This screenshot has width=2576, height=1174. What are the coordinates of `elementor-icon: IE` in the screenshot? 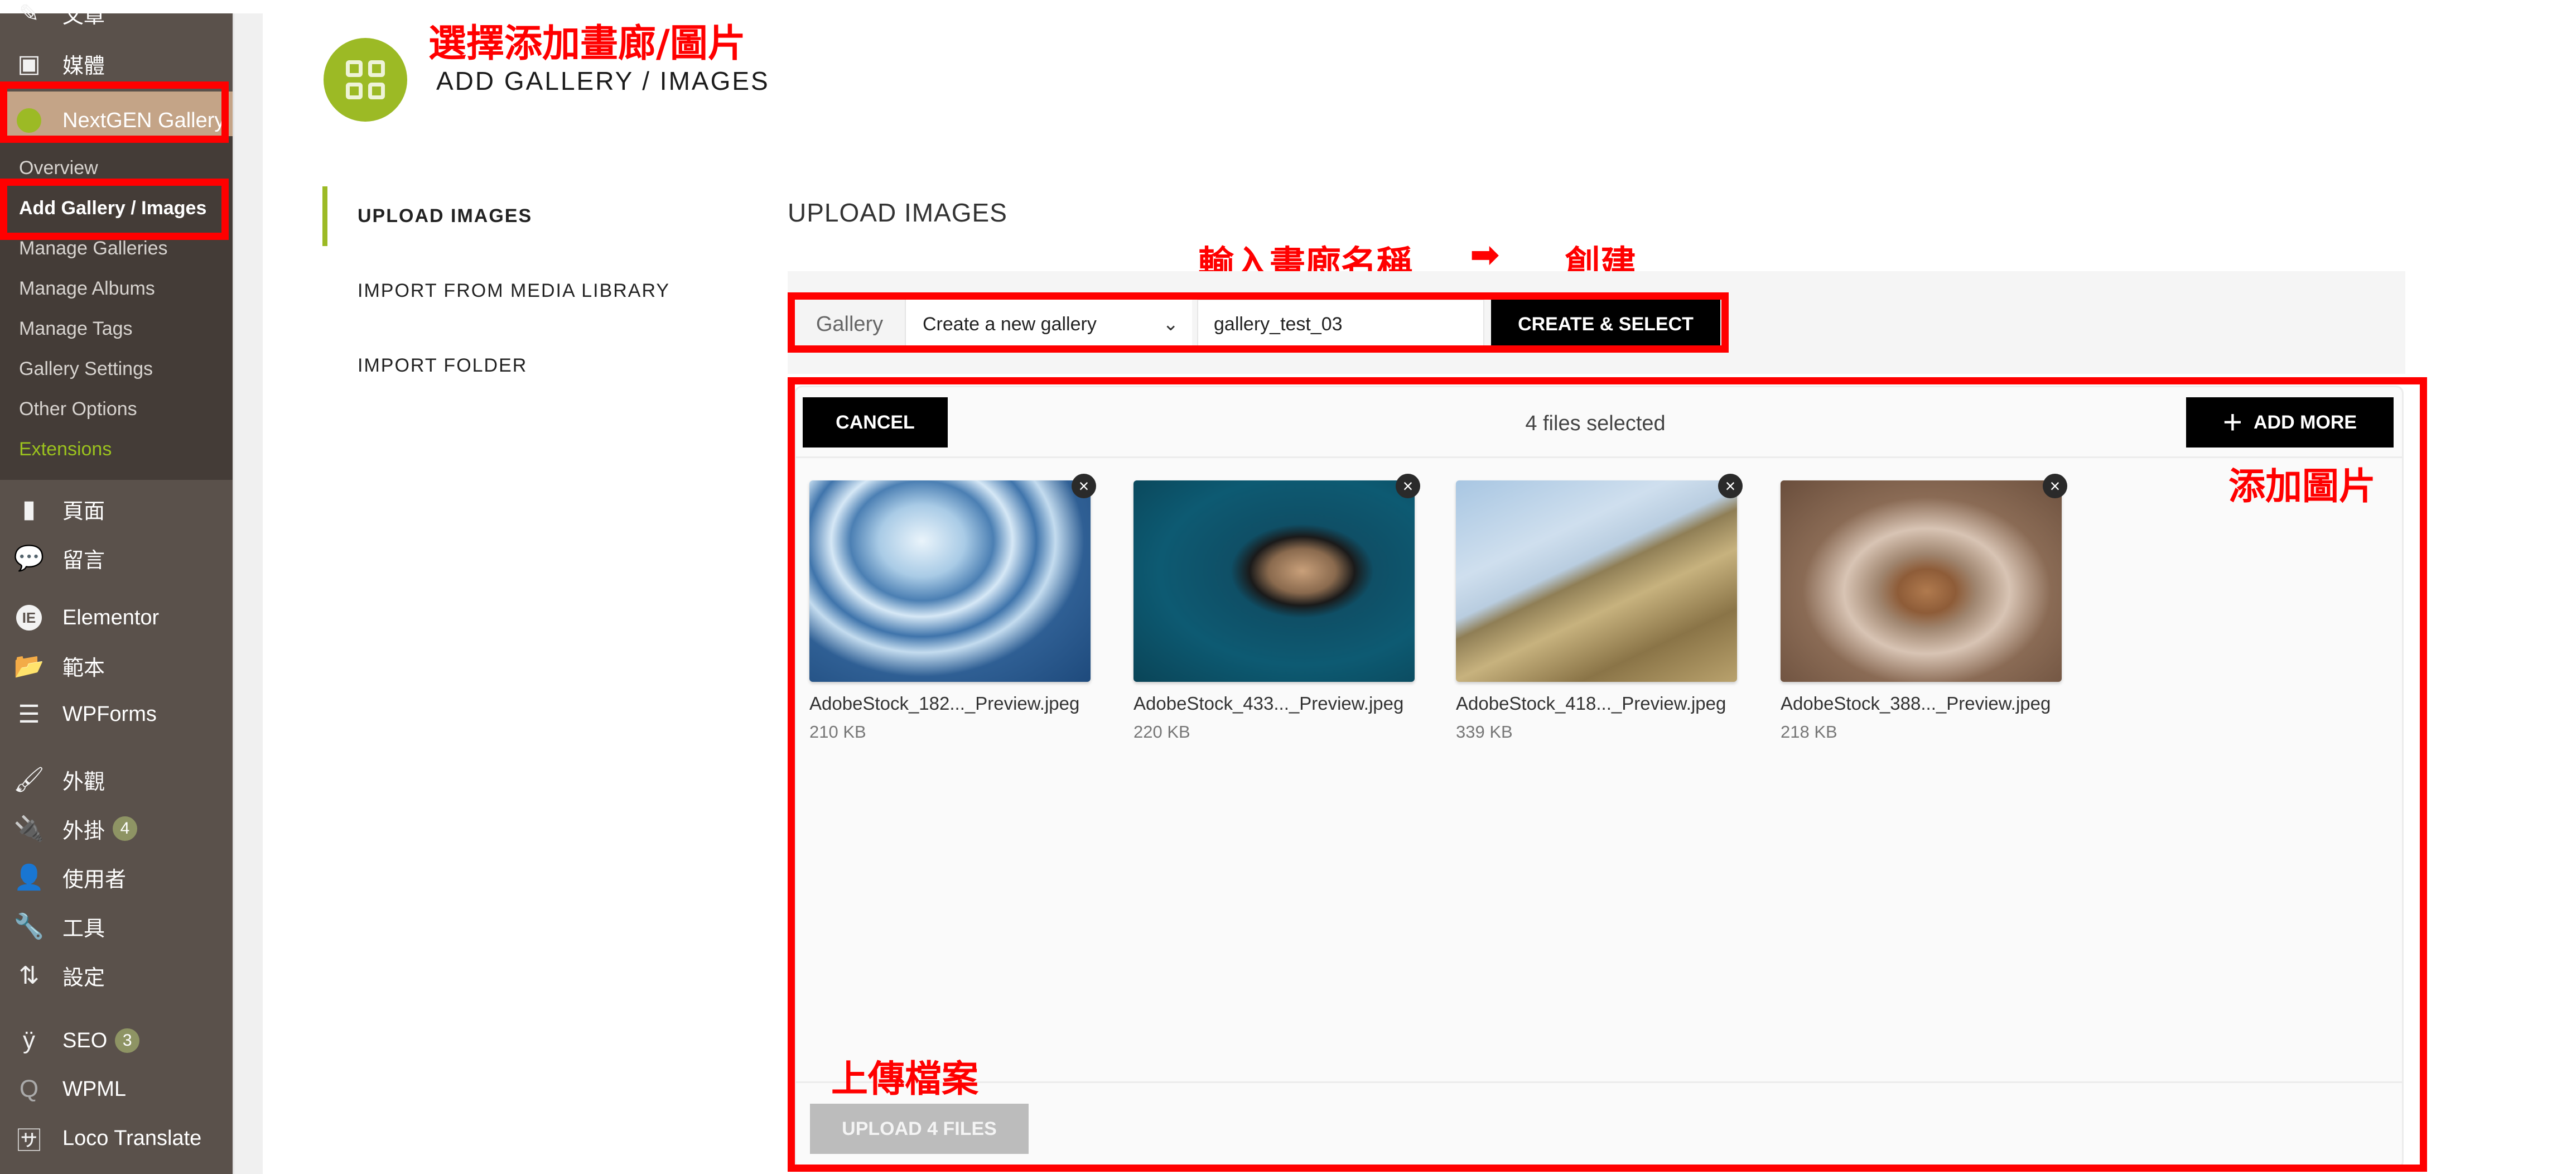 It's located at (29, 617).